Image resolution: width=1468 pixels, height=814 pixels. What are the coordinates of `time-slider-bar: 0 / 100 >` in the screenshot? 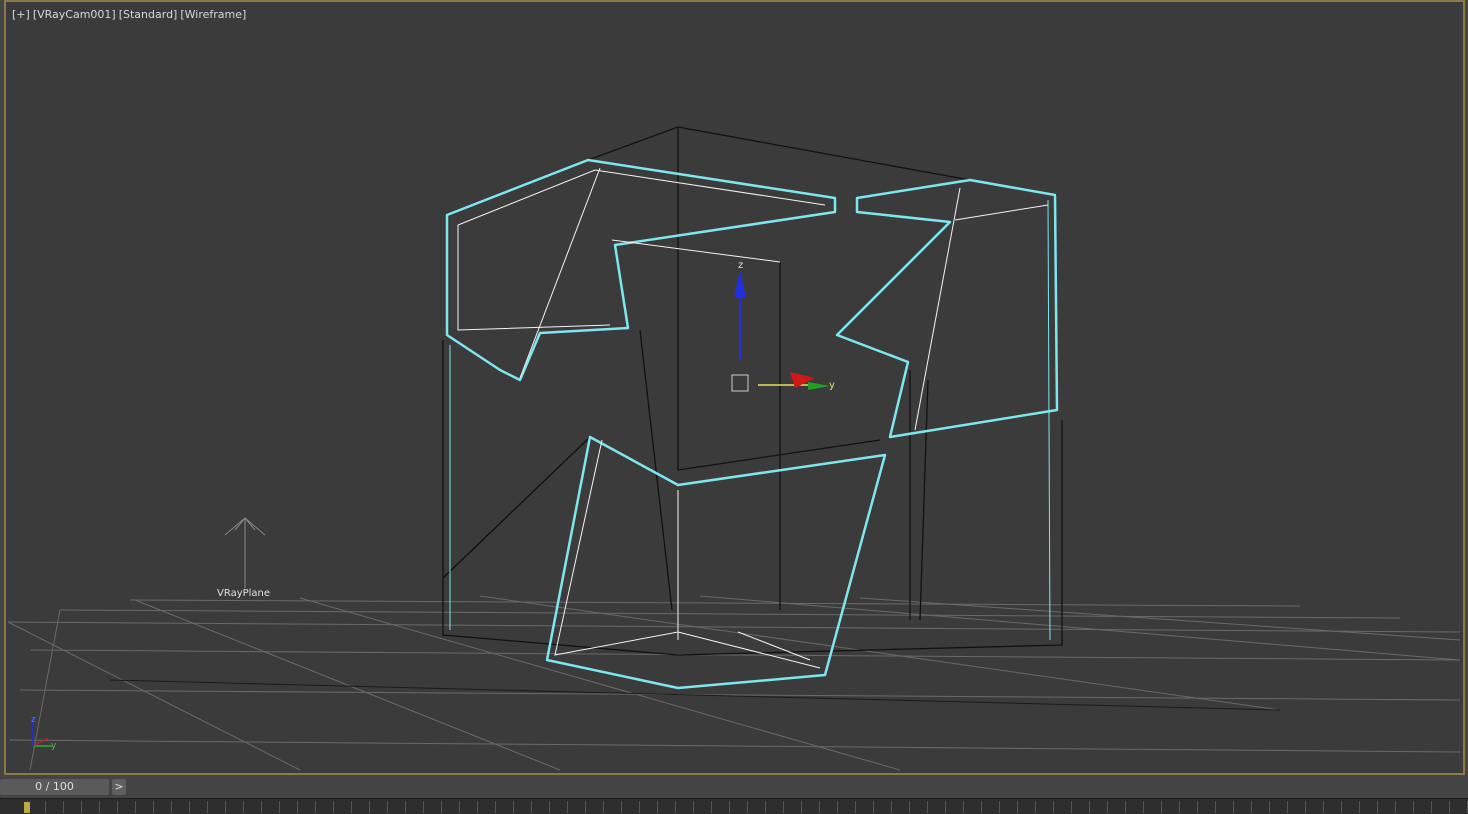 It's located at (734, 787).